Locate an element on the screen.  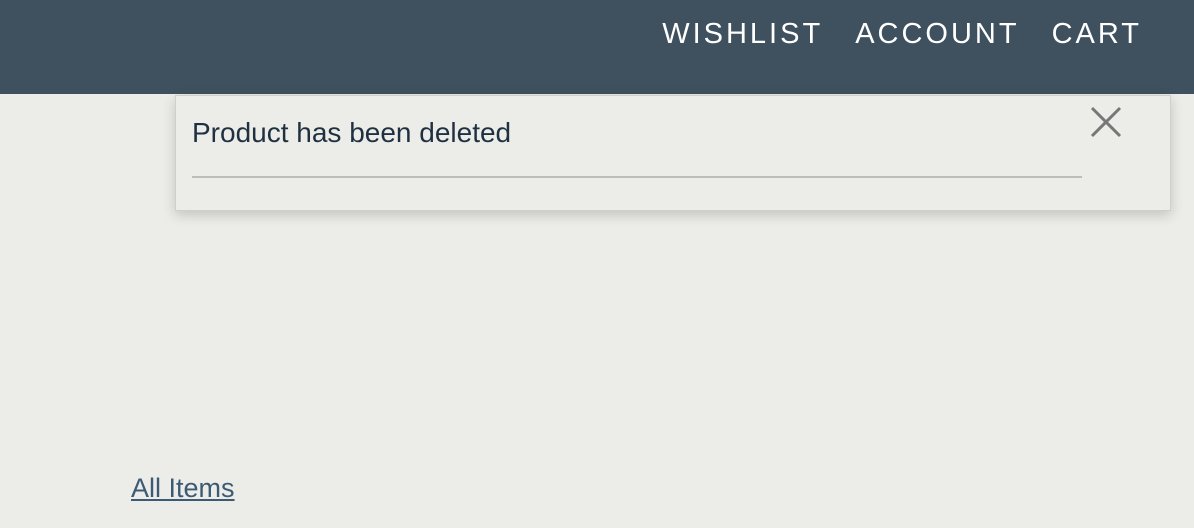
notification-close-button is located at coordinates (1106, 122).